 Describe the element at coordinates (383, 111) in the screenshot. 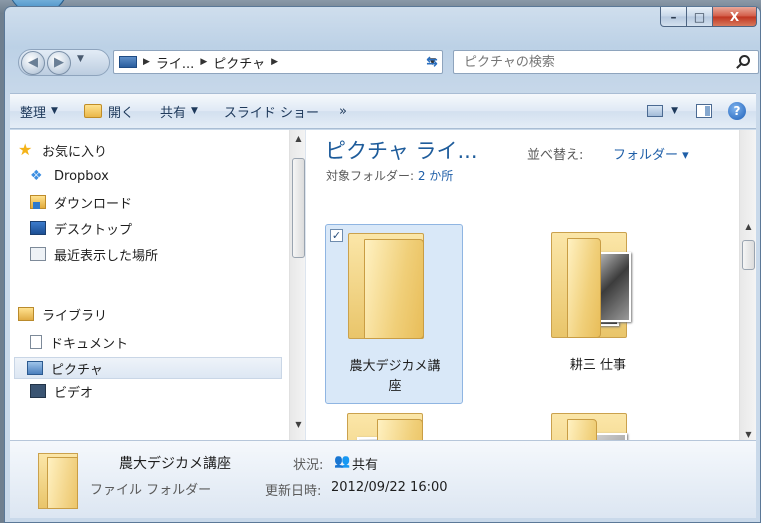

I see `command-bar: 整理 ▼ 開く 共有 ▼ スライド ショー » ▼ ?` at that location.